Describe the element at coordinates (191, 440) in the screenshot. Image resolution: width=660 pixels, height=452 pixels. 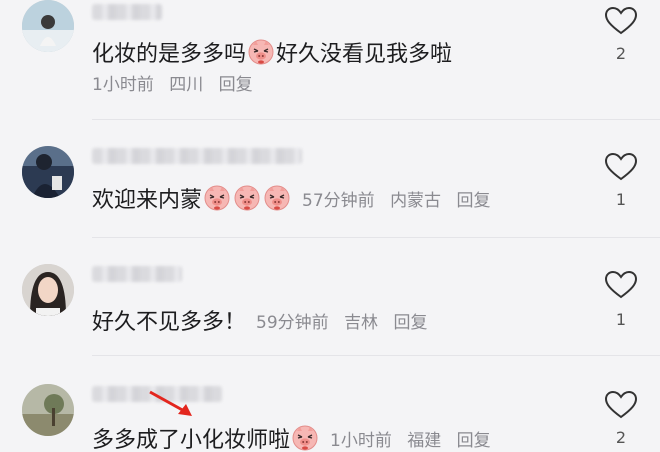
I see `comment-content: 多多成了小化妆师啦` at that location.